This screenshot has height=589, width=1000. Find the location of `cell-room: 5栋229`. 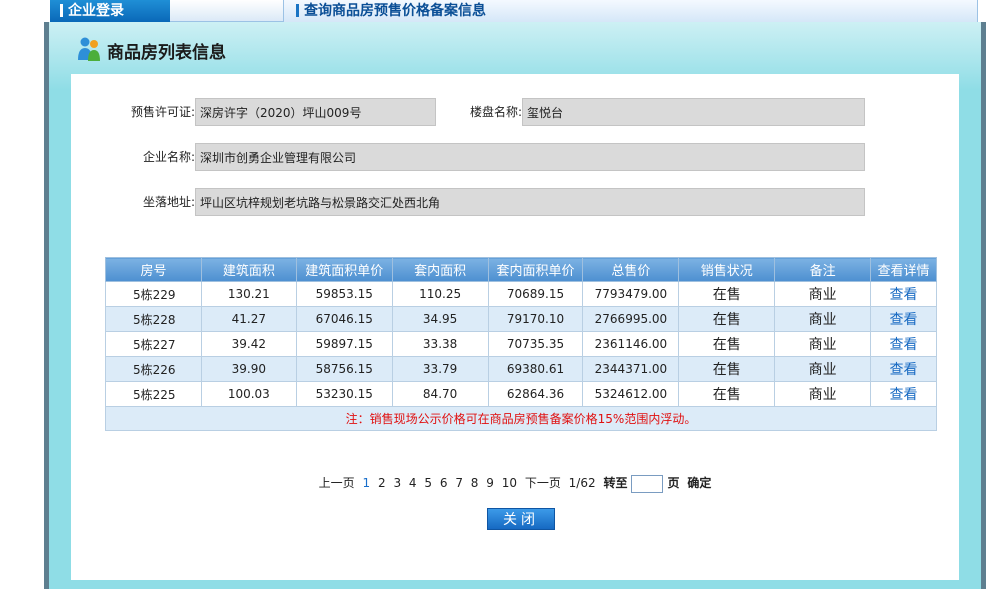

cell-room: 5栋229 is located at coordinates (153, 294).